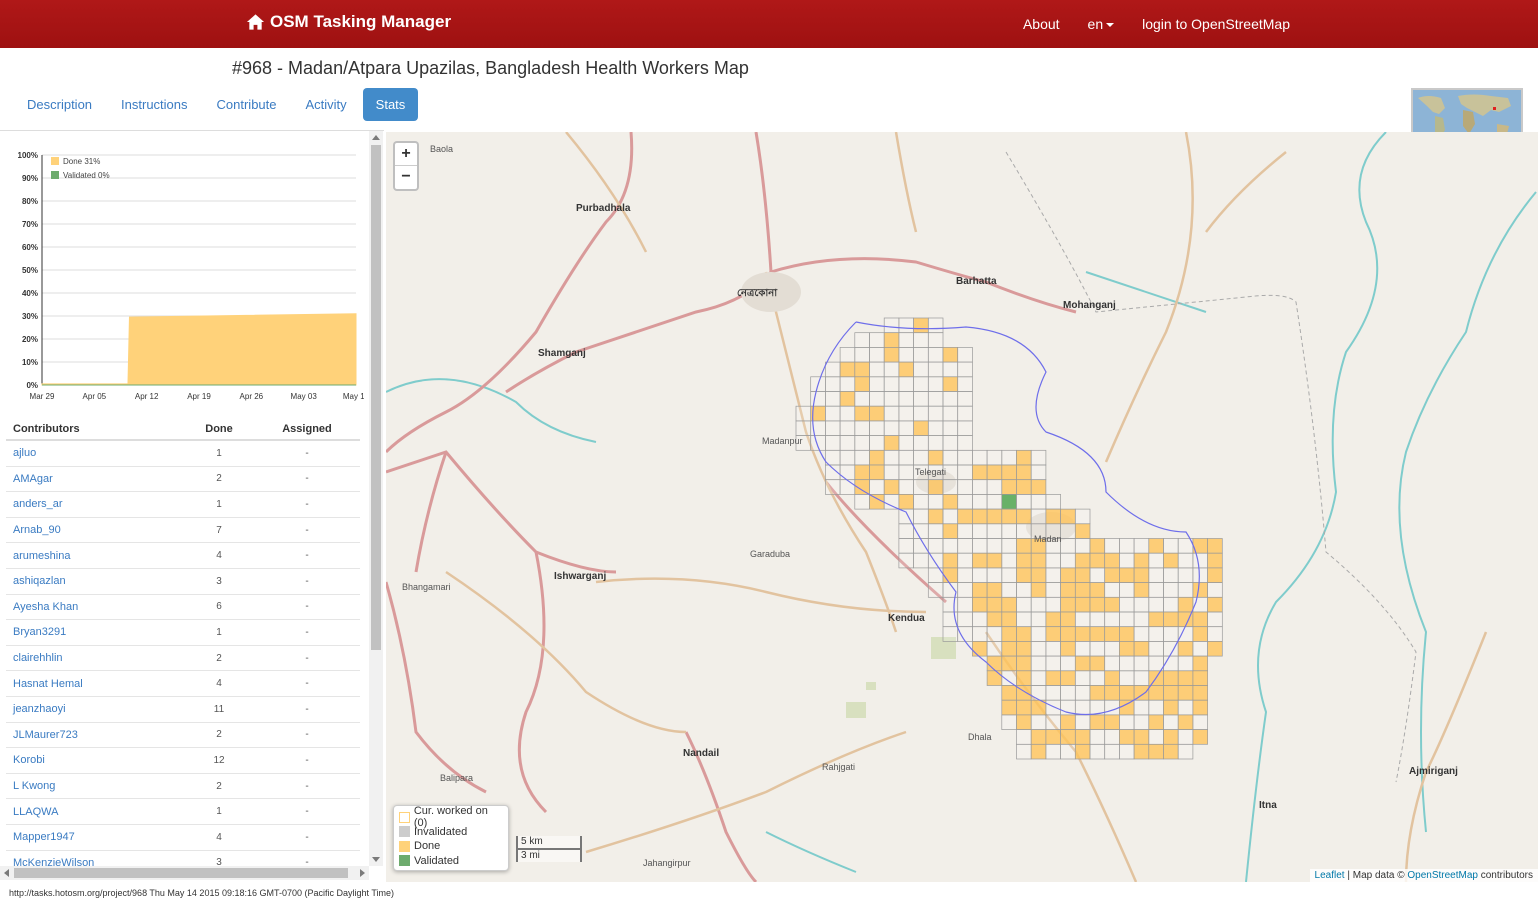 The image size is (1538, 900). I want to click on contributor-link: LLAQWA, so click(95, 812).